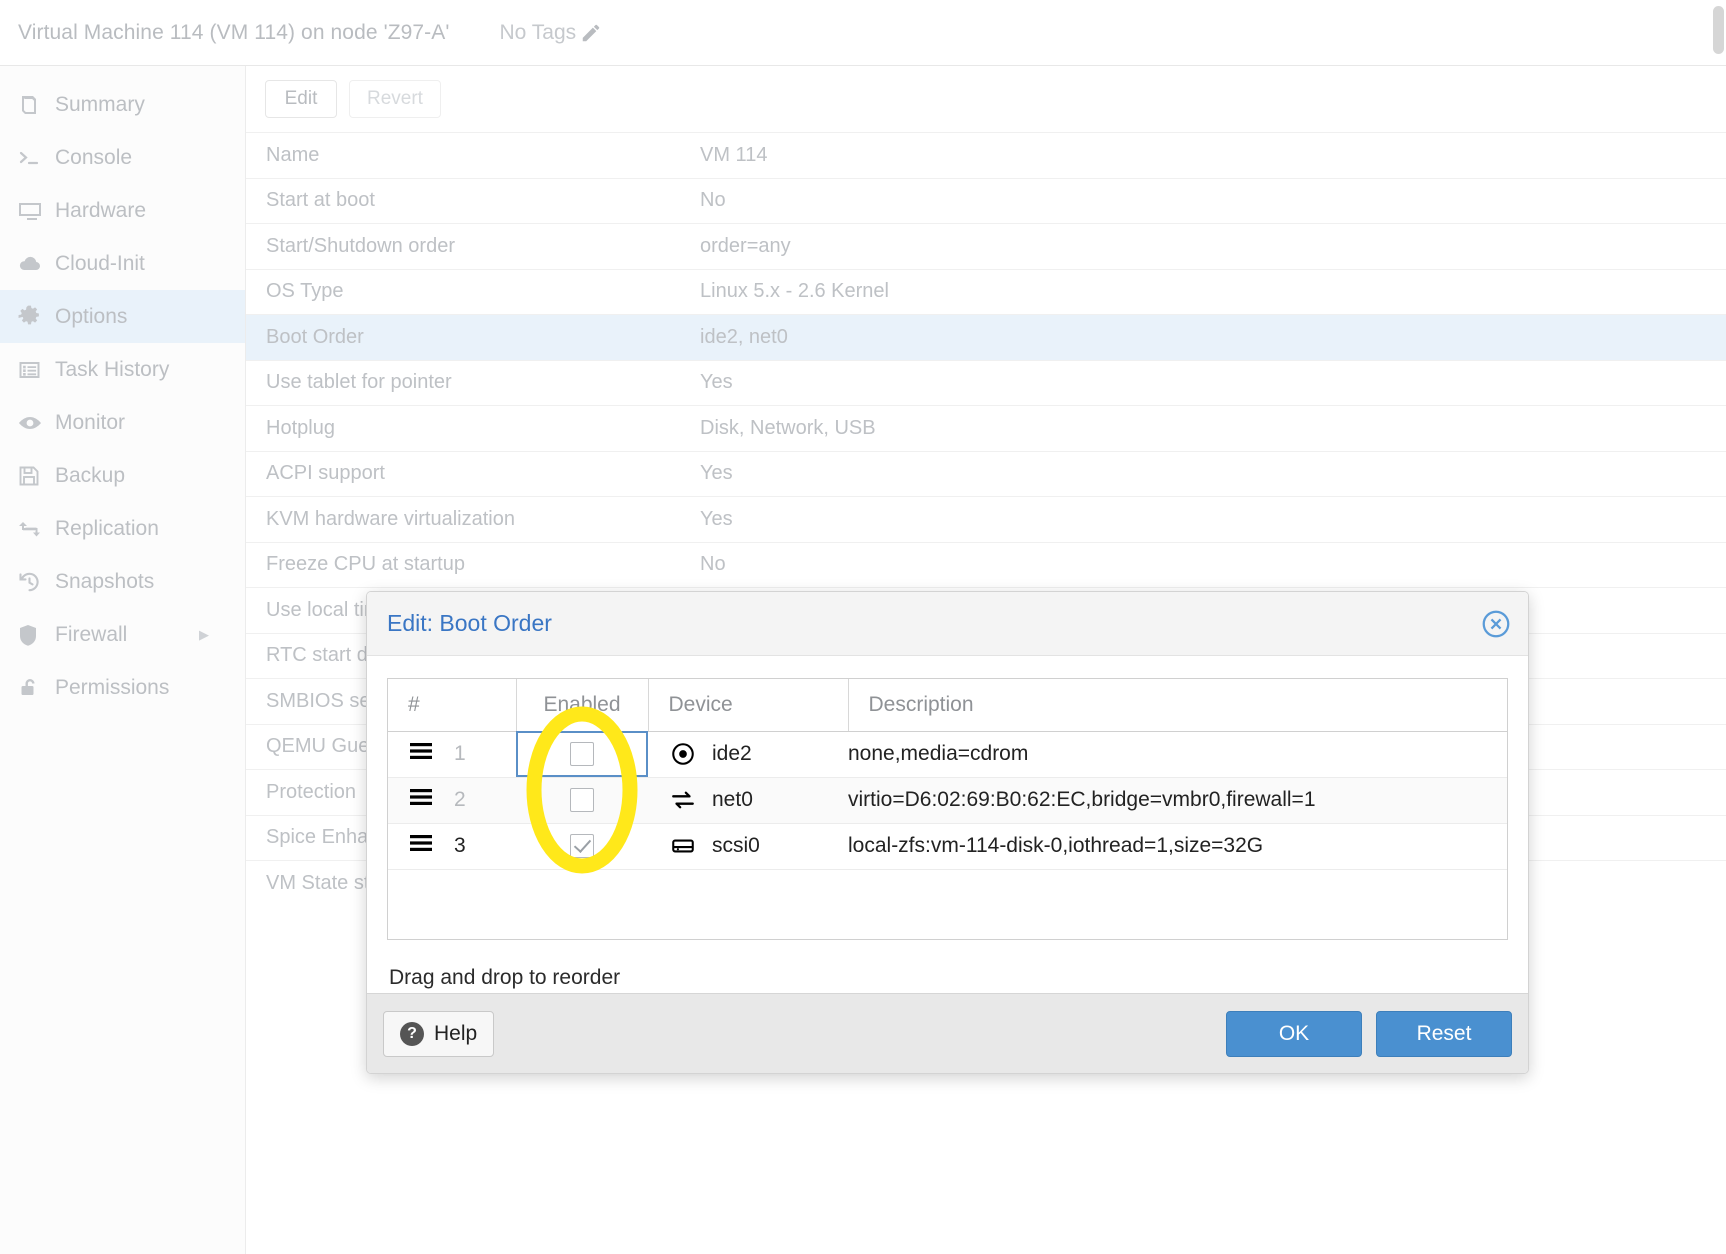 This screenshot has width=1726, height=1254. Describe the element at coordinates (551, 33) in the screenshot. I see `tags-area: No Tags` at that location.